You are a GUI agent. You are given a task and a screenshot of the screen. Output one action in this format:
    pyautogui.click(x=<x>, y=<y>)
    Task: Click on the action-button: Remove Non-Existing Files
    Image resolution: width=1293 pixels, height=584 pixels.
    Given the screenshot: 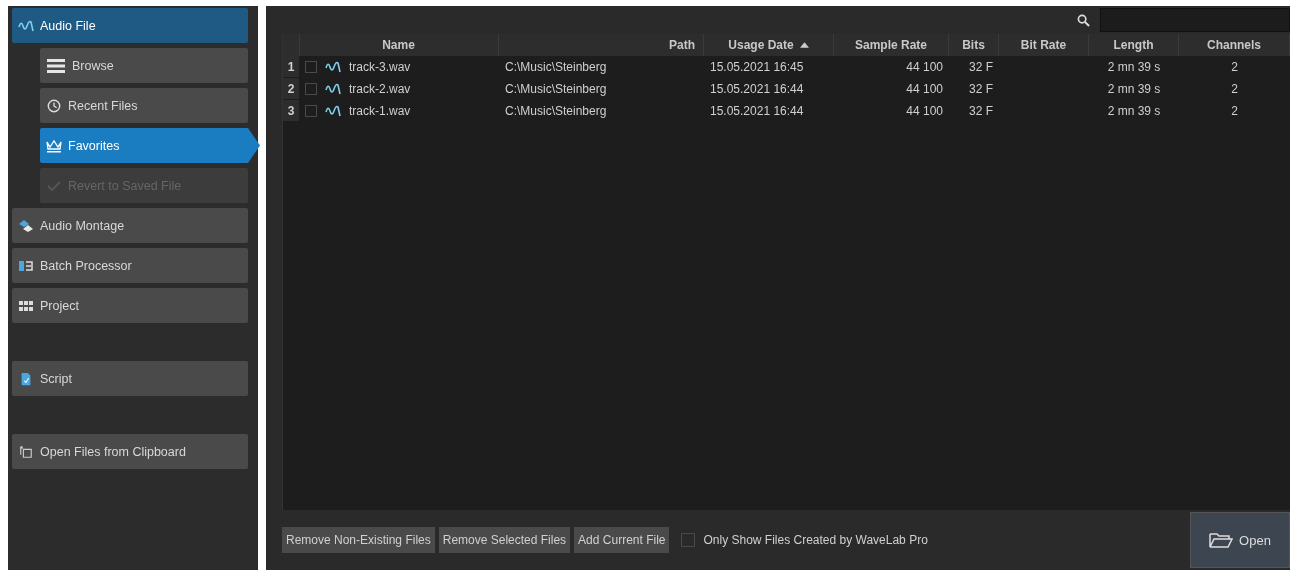 What is the action you would take?
    pyautogui.click(x=358, y=540)
    